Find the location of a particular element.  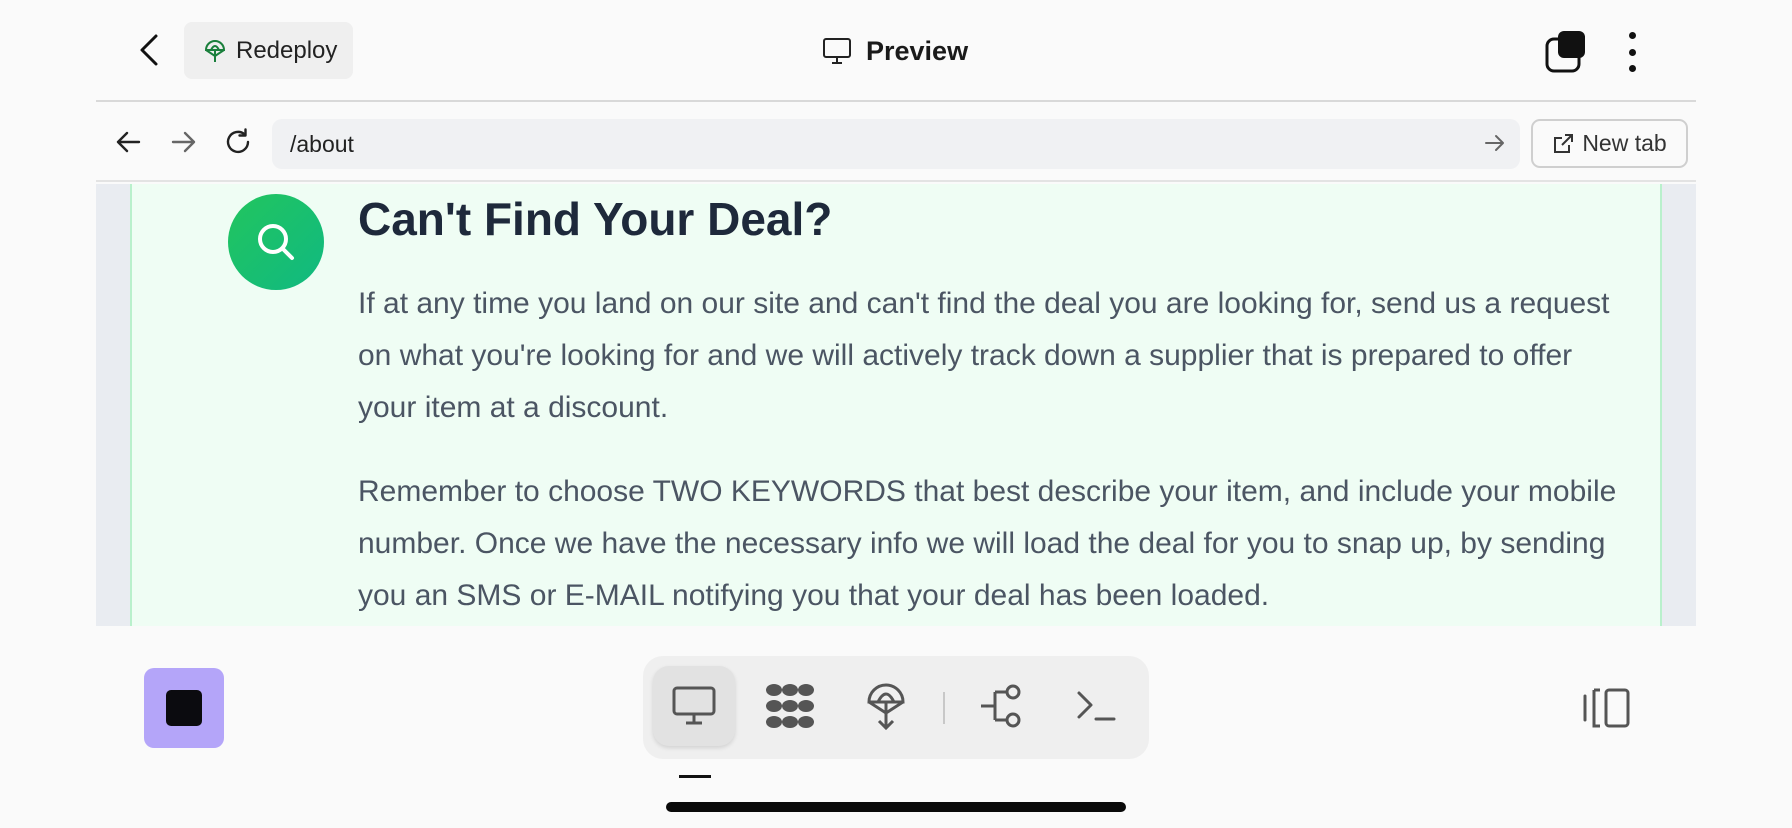

git-branch-icon is located at coordinates (1001, 706).